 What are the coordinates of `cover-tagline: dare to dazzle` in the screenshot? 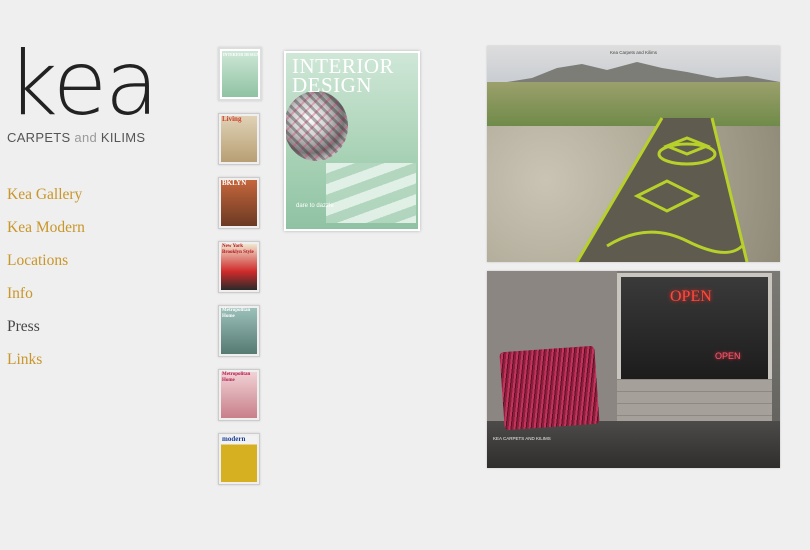 It's located at (315, 206).